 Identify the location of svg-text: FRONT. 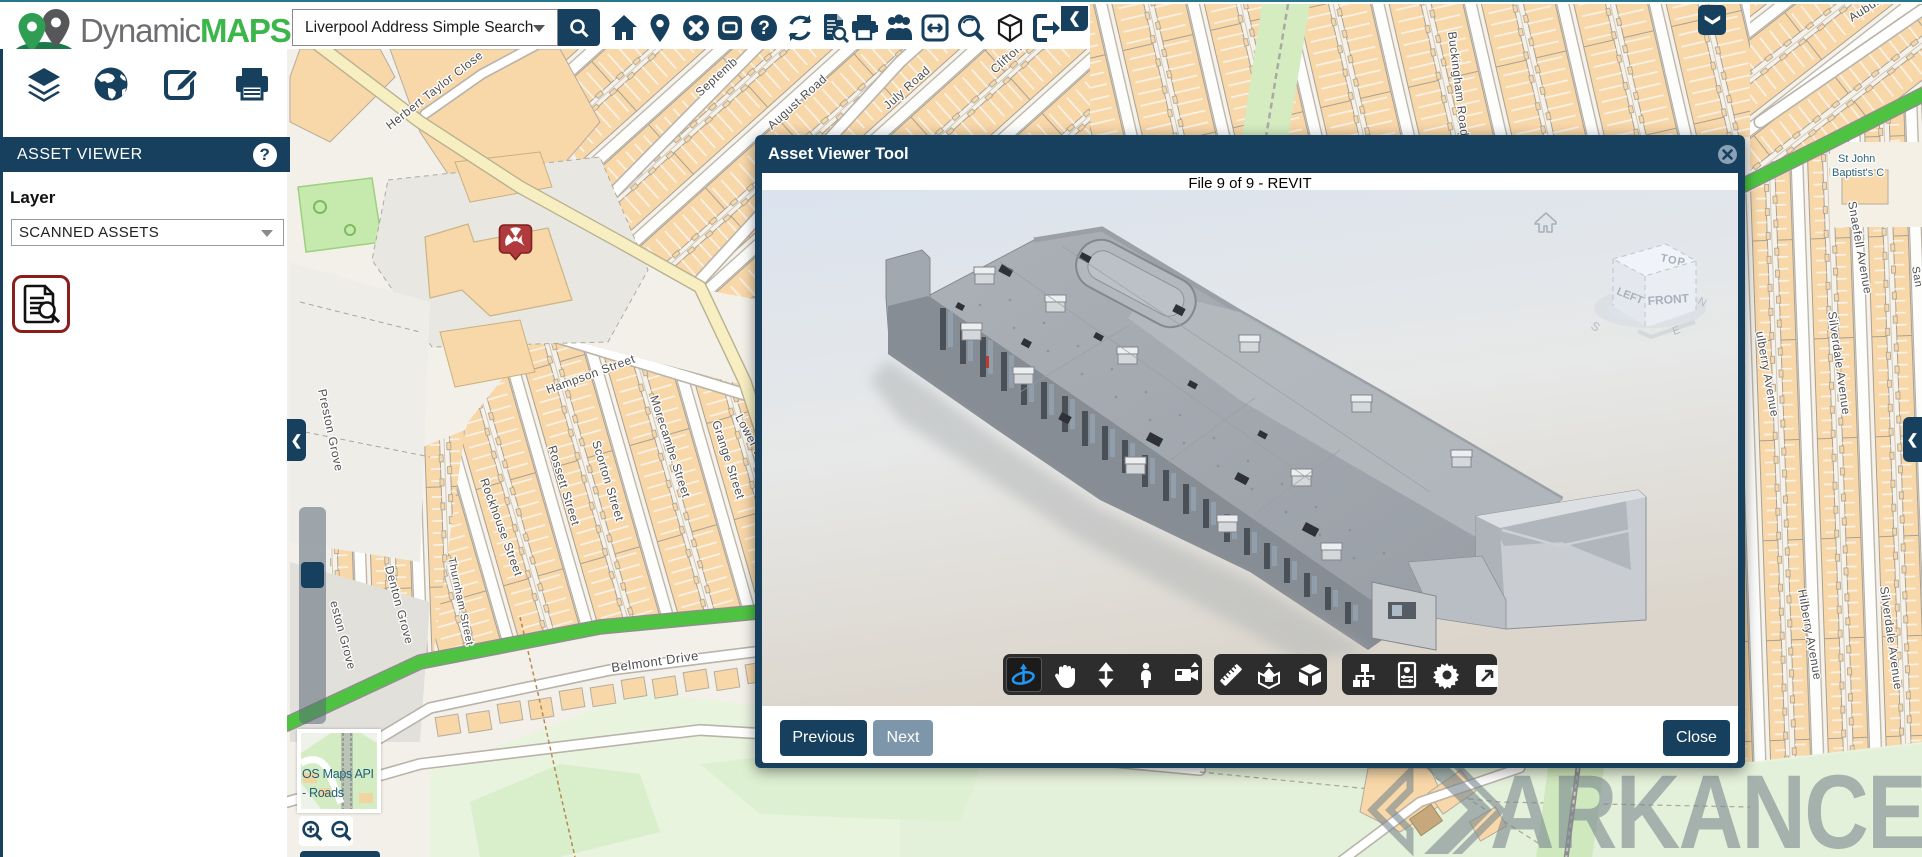
(1668, 299).